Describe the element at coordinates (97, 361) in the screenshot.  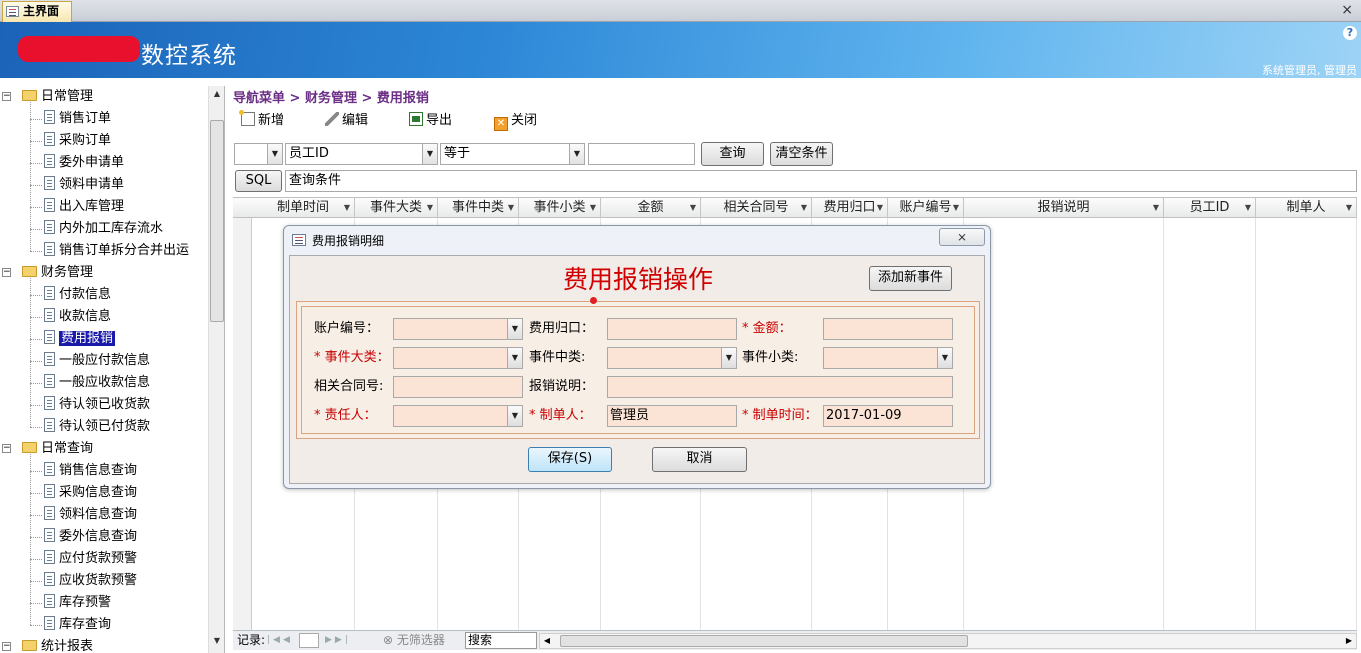
I see `nav-item: 一般应付款信息` at that location.